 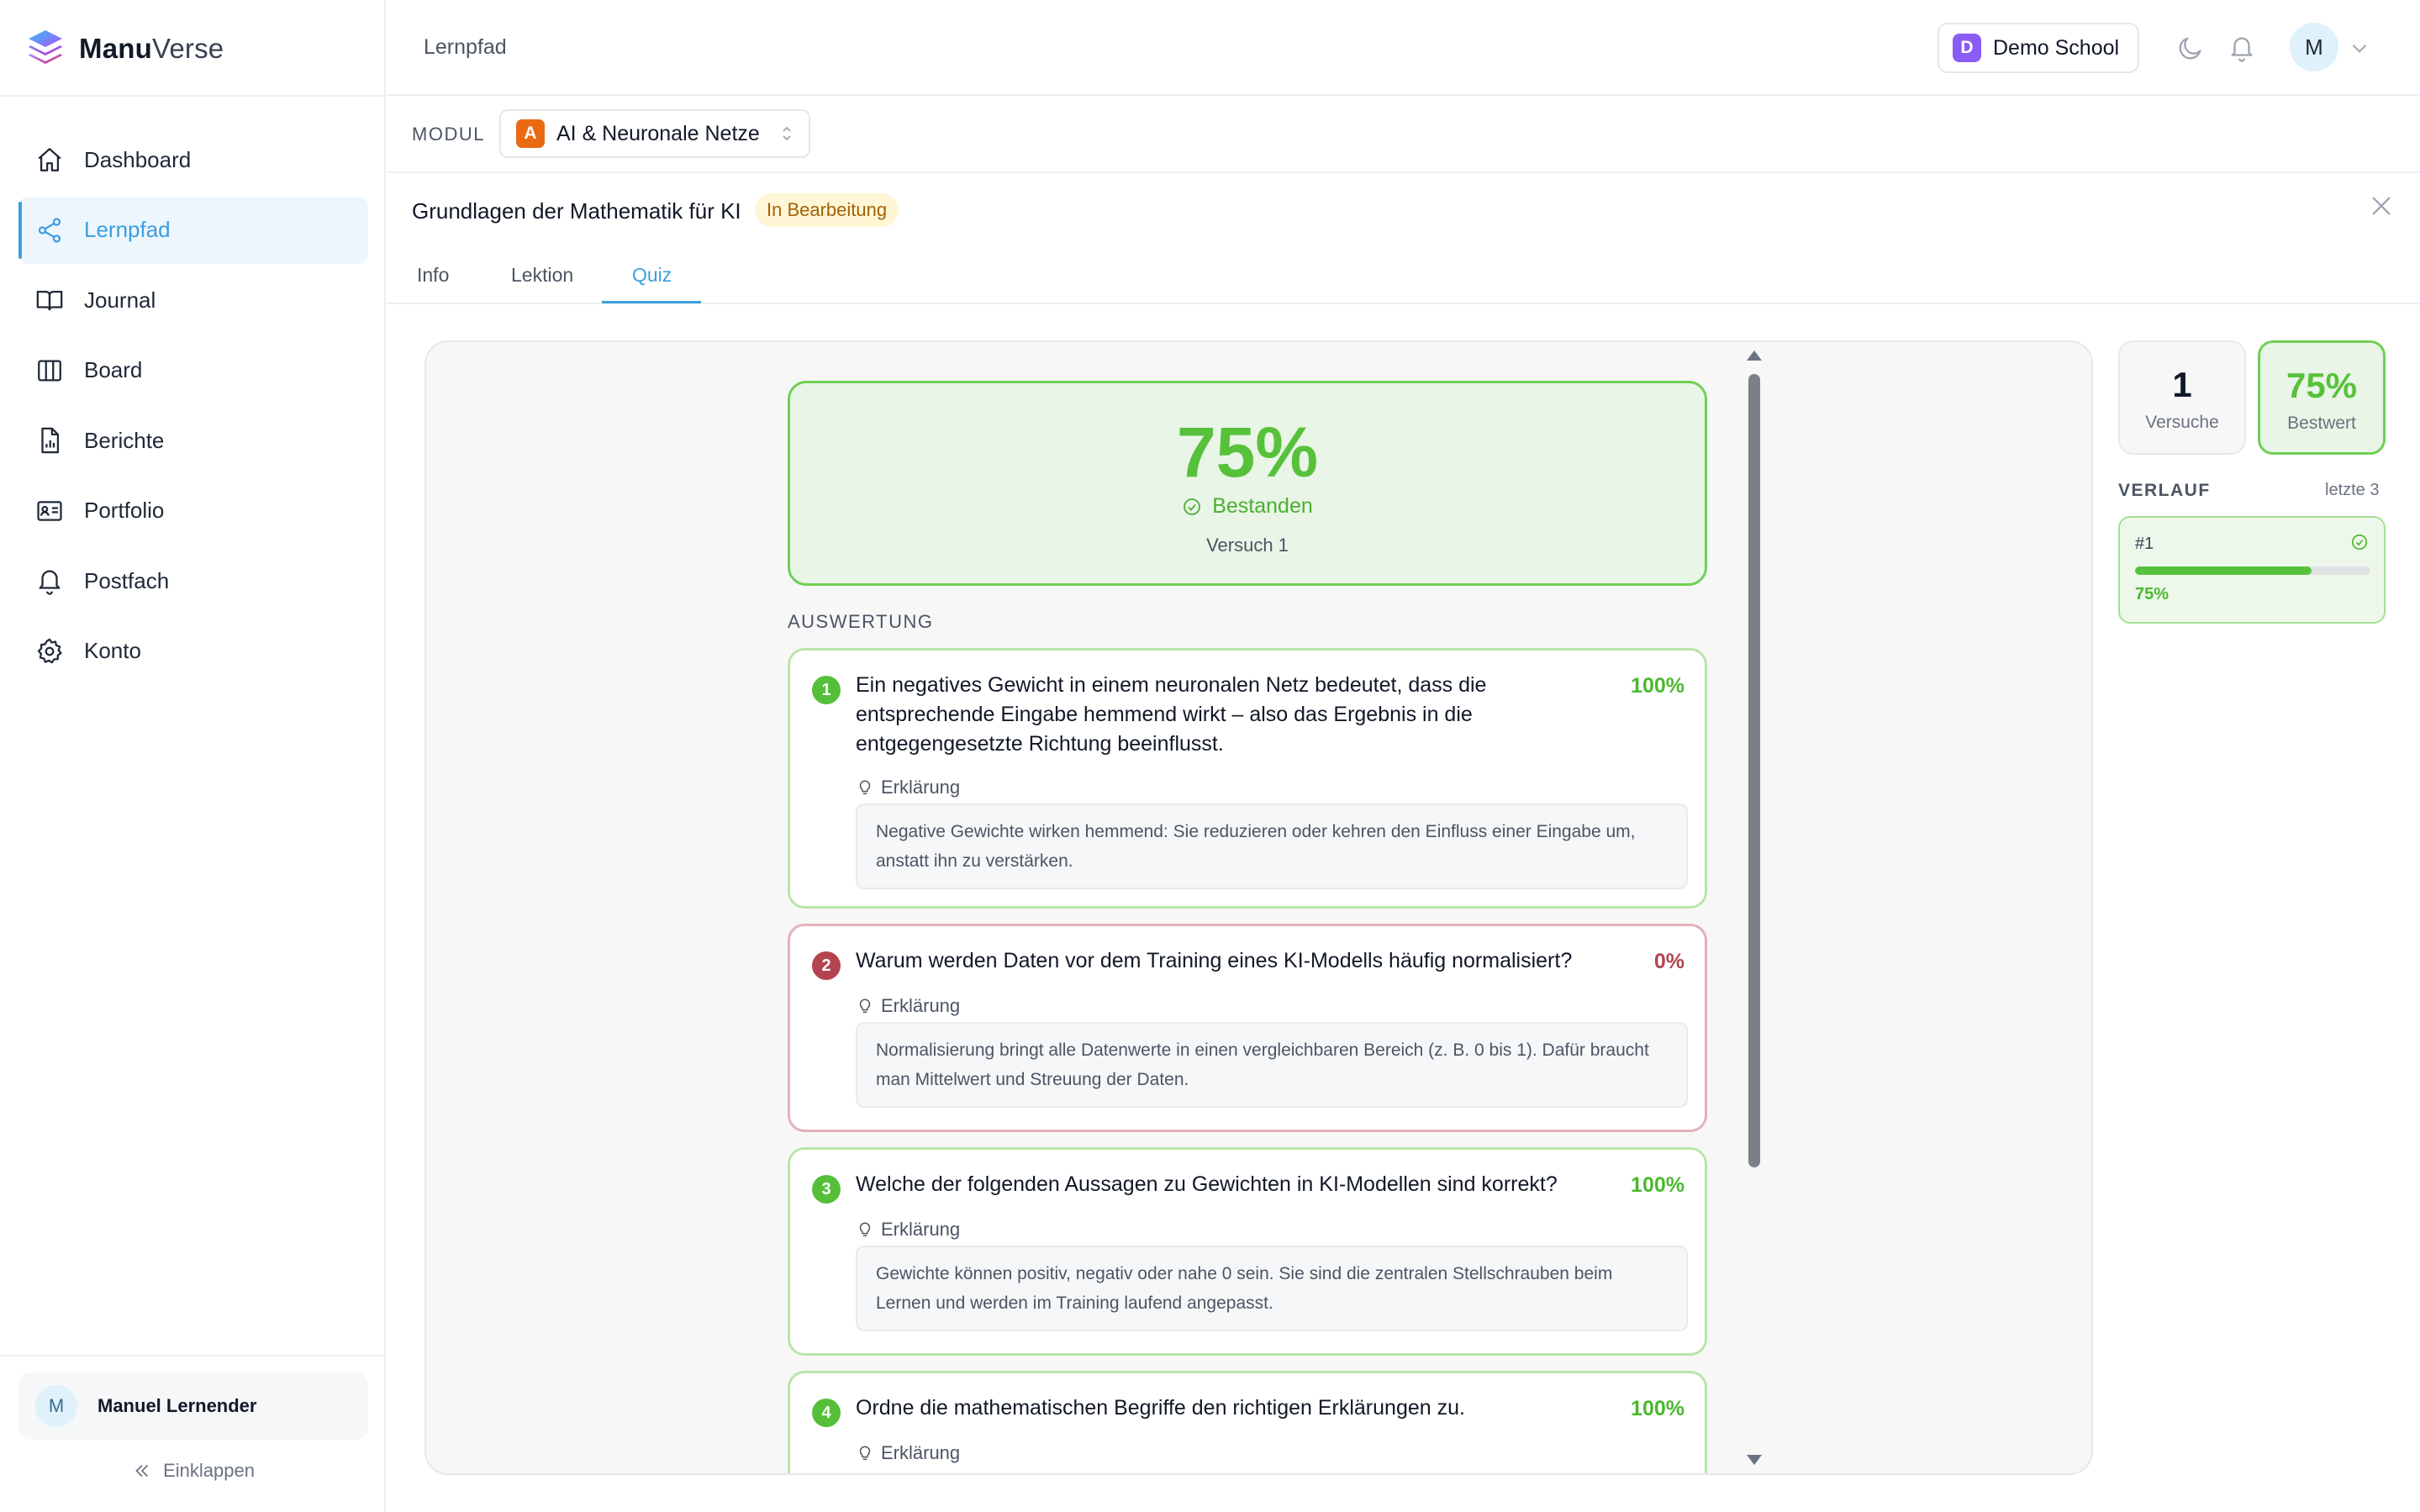 What do you see at coordinates (49, 230) in the screenshot?
I see `share-nodes-icon` at bounding box center [49, 230].